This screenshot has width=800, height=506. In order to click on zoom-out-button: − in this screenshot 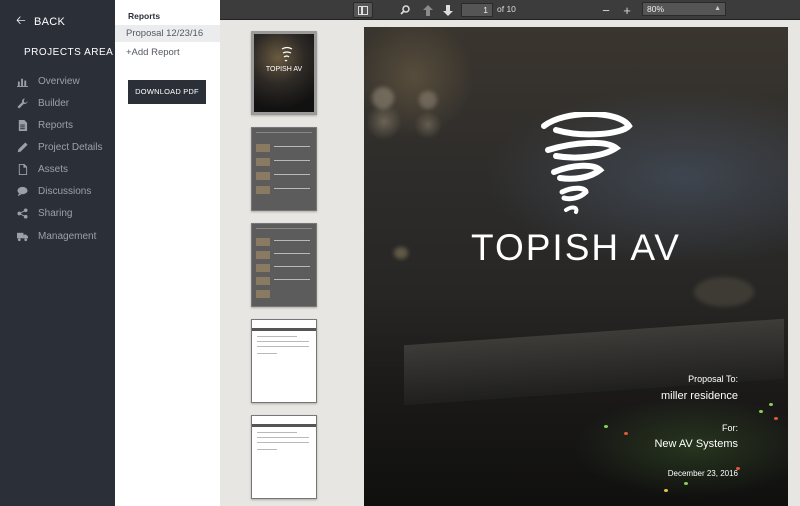, I will do `click(606, 10)`.